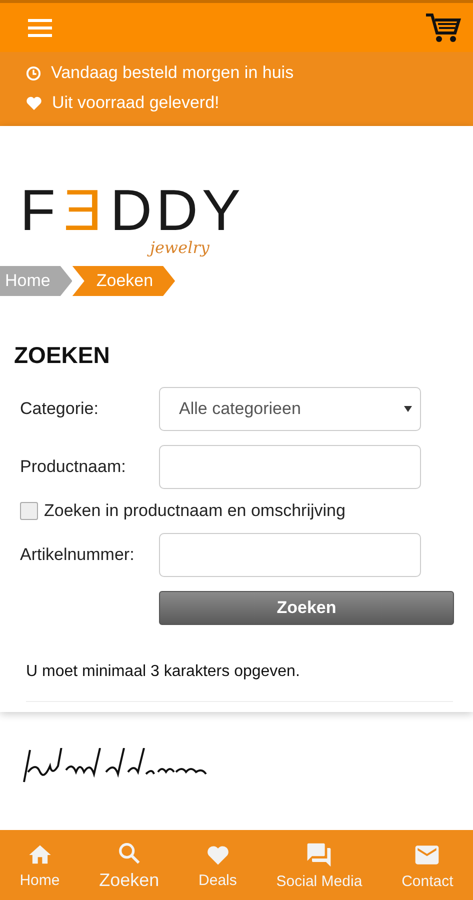 Image resolution: width=473 pixels, height=900 pixels. Describe the element at coordinates (319, 854) in the screenshot. I see `chat-icon` at that location.